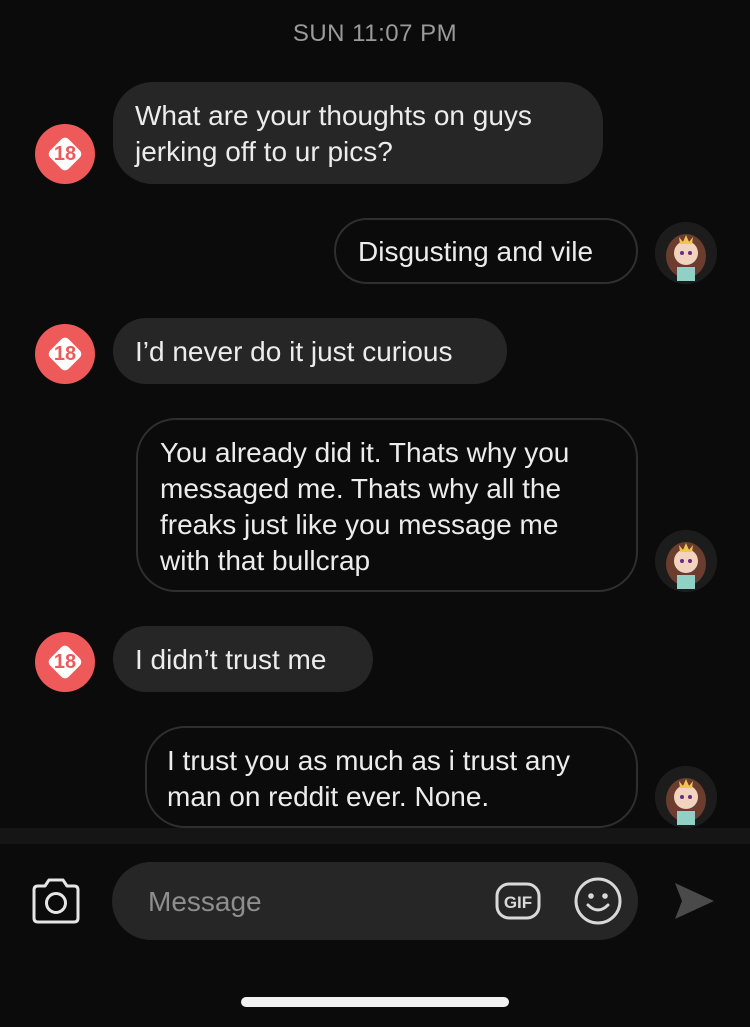 The image size is (750, 1027). I want to click on smiley-icon, so click(598, 901).